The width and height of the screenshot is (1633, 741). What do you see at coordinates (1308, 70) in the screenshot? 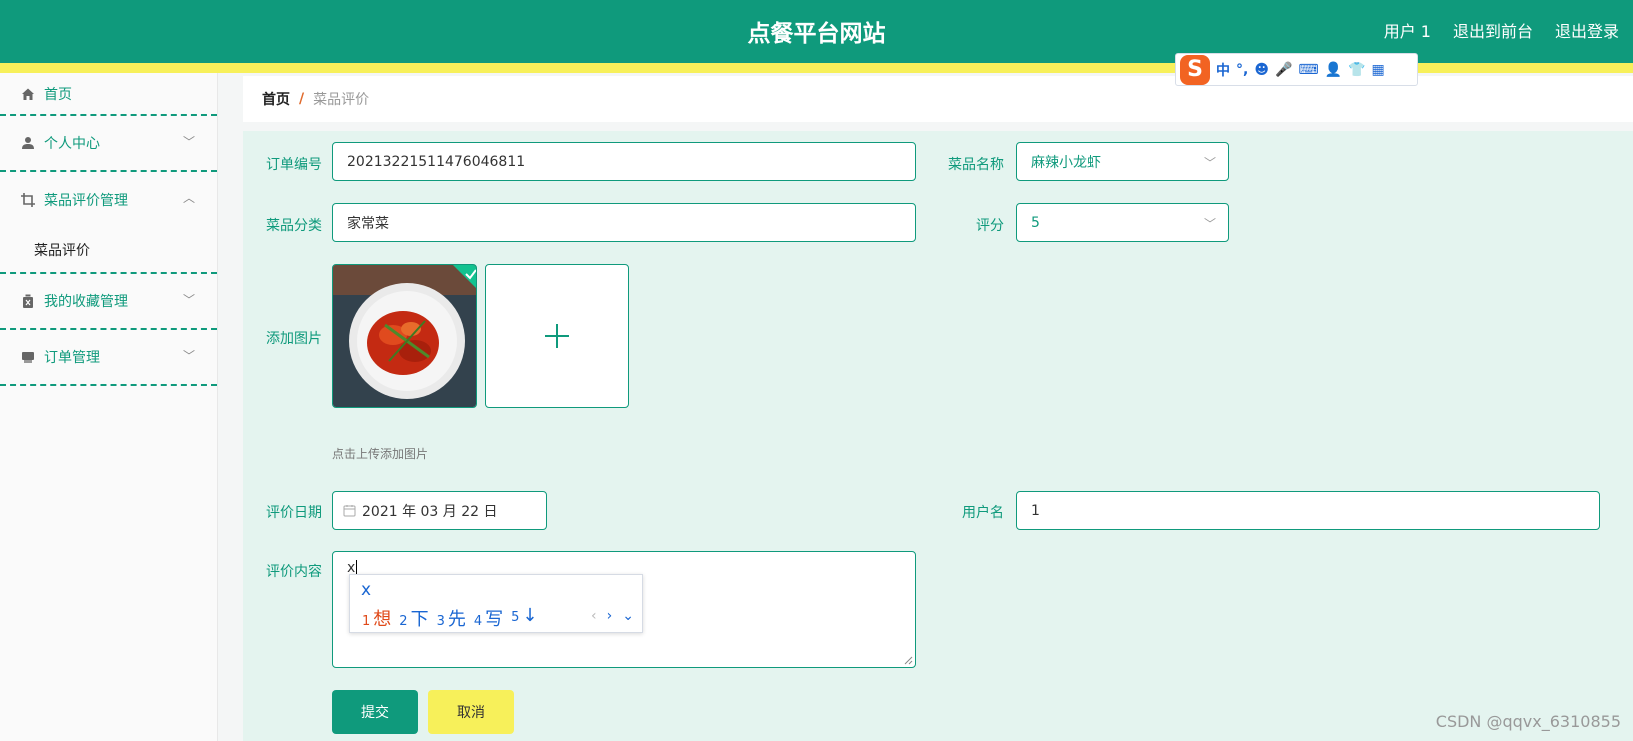
I see `keyboard-icon: ⌨` at bounding box center [1308, 70].